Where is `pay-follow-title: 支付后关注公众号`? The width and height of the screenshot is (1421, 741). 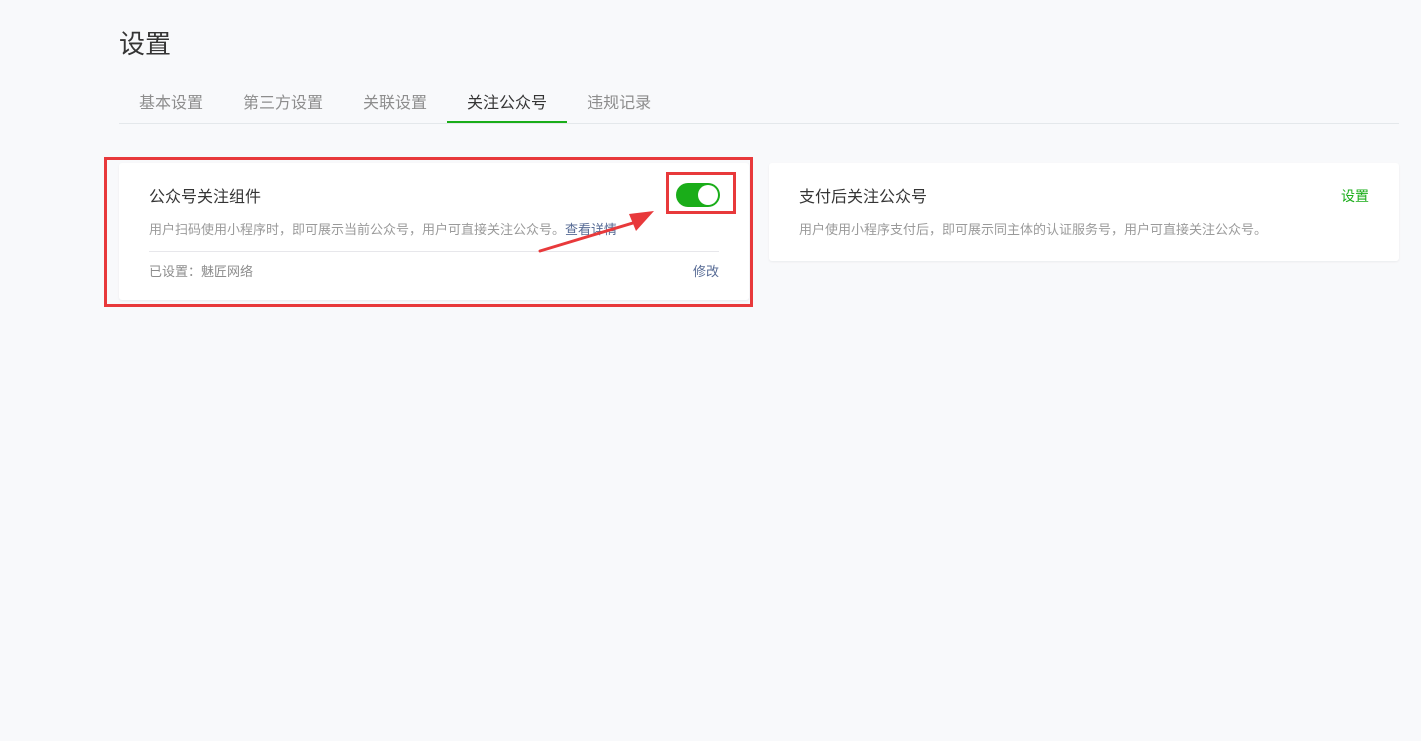 pay-follow-title: 支付后关注公众号 is located at coordinates (863, 196).